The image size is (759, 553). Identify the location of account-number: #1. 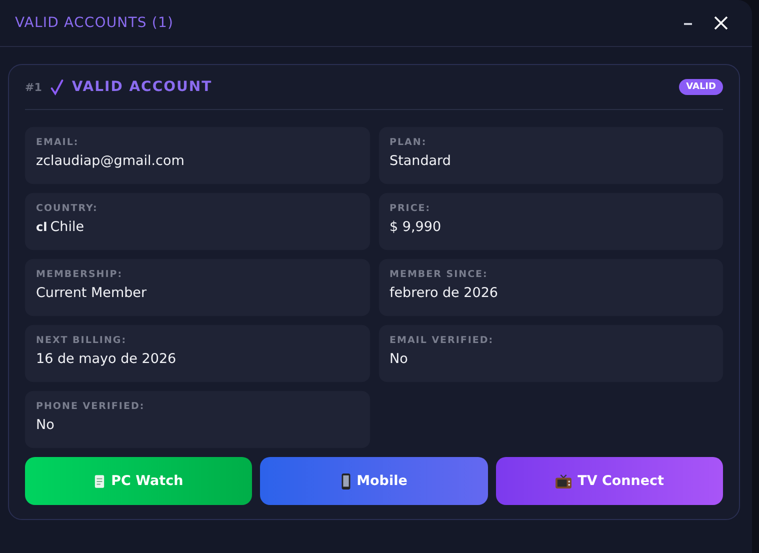
(33, 87).